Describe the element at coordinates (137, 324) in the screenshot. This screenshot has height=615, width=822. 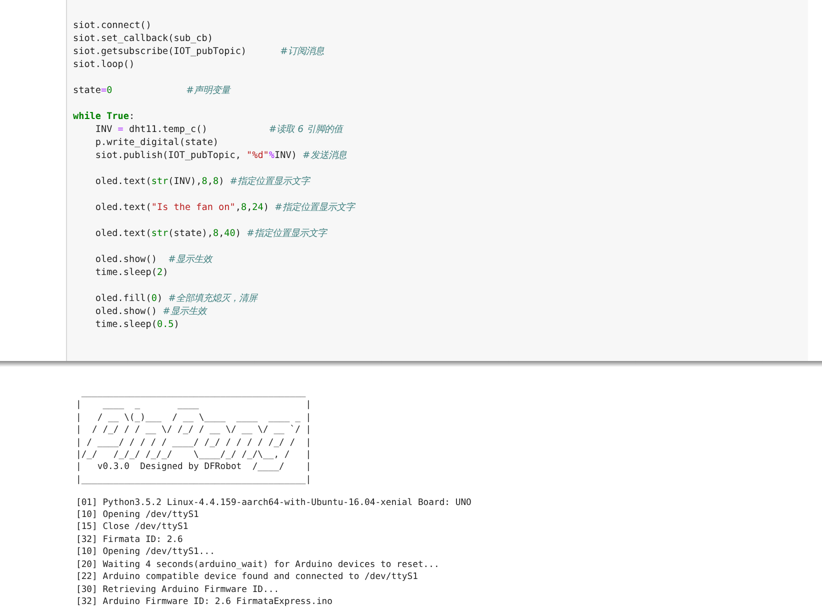
I see `code-line: time.sleep(0.5)` at that location.